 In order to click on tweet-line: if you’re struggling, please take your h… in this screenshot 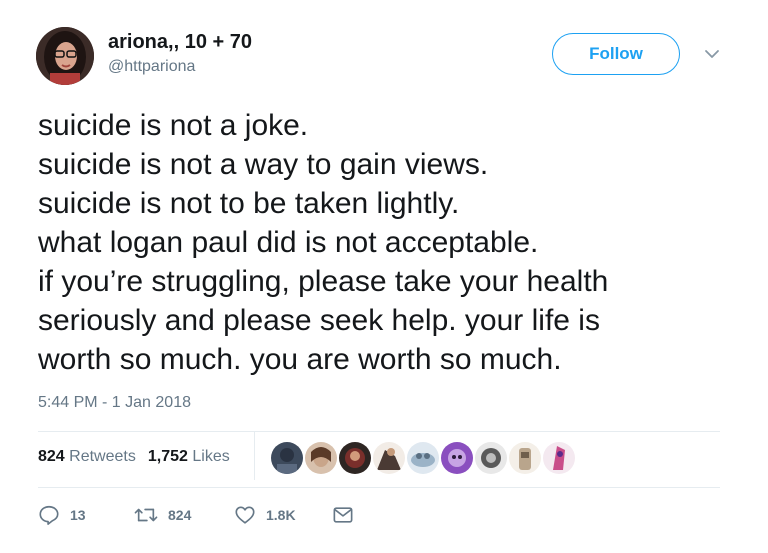, I will do `click(323, 281)`.